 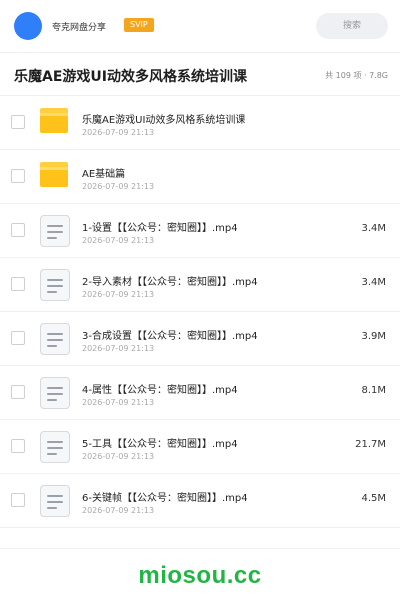 What do you see at coordinates (170, 282) in the screenshot?
I see `item-name: 2-导入素材【【公众号：密知圈】】.mp4` at bounding box center [170, 282].